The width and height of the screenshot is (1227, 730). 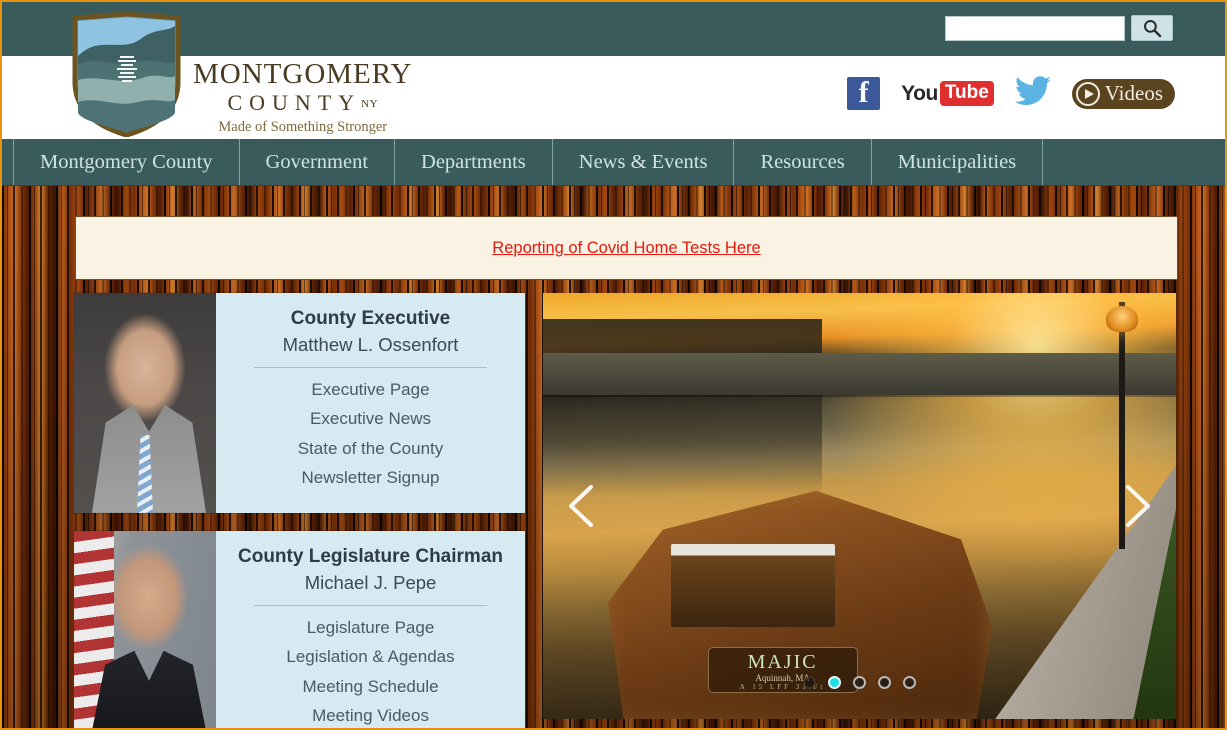 What do you see at coordinates (753, 585) in the screenshot?
I see `slide-boat-cabin` at bounding box center [753, 585].